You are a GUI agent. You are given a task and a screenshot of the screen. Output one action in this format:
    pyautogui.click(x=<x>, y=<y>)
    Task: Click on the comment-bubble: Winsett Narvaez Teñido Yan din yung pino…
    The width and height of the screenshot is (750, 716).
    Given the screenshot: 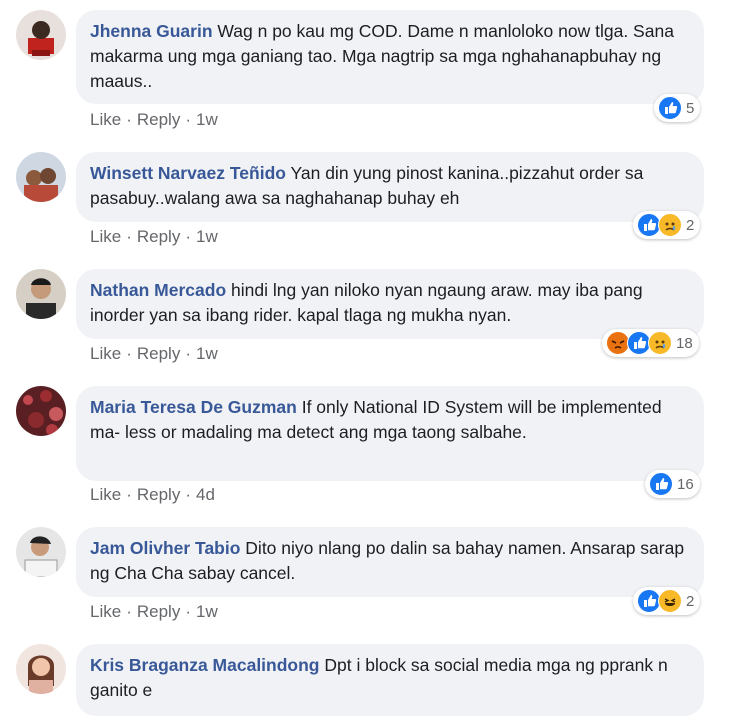 What is the action you would take?
    pyautogui.click(x=390, y=187)
    